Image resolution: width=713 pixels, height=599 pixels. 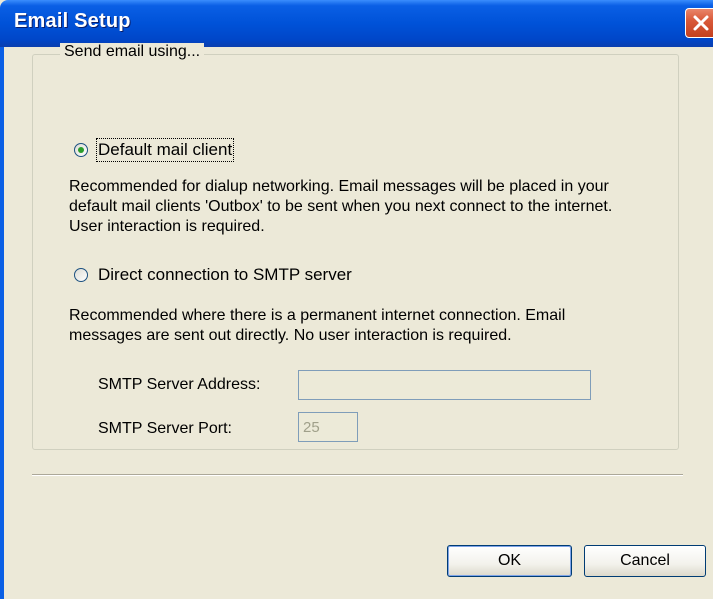 I want to click on default-mail-client-label: Default mail client, so click(x=165, y=150).